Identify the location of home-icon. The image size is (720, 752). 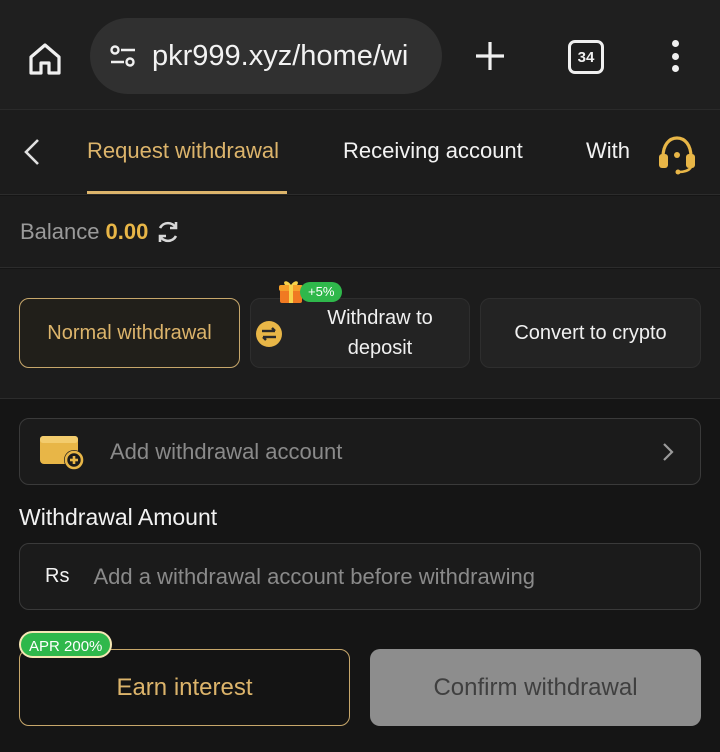
(45, 59).